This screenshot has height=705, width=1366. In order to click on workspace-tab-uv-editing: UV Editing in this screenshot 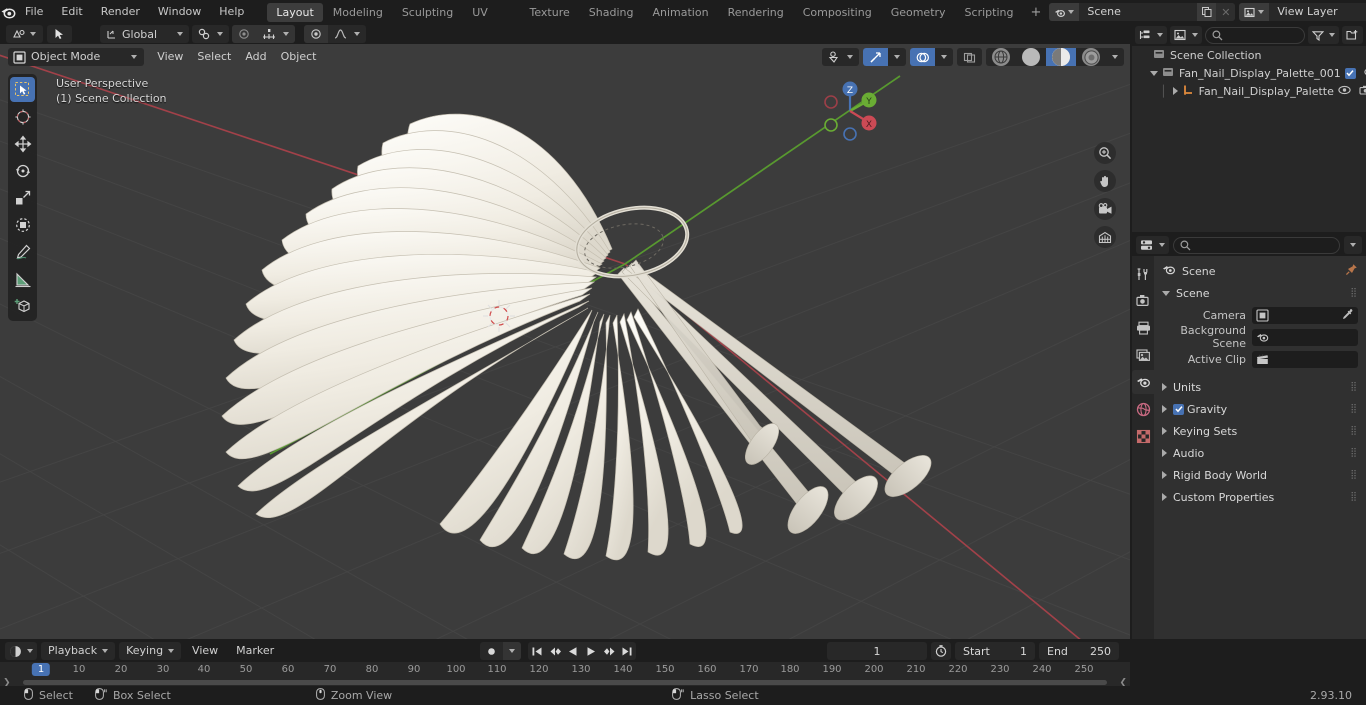, I will do `click(491, 20)`.